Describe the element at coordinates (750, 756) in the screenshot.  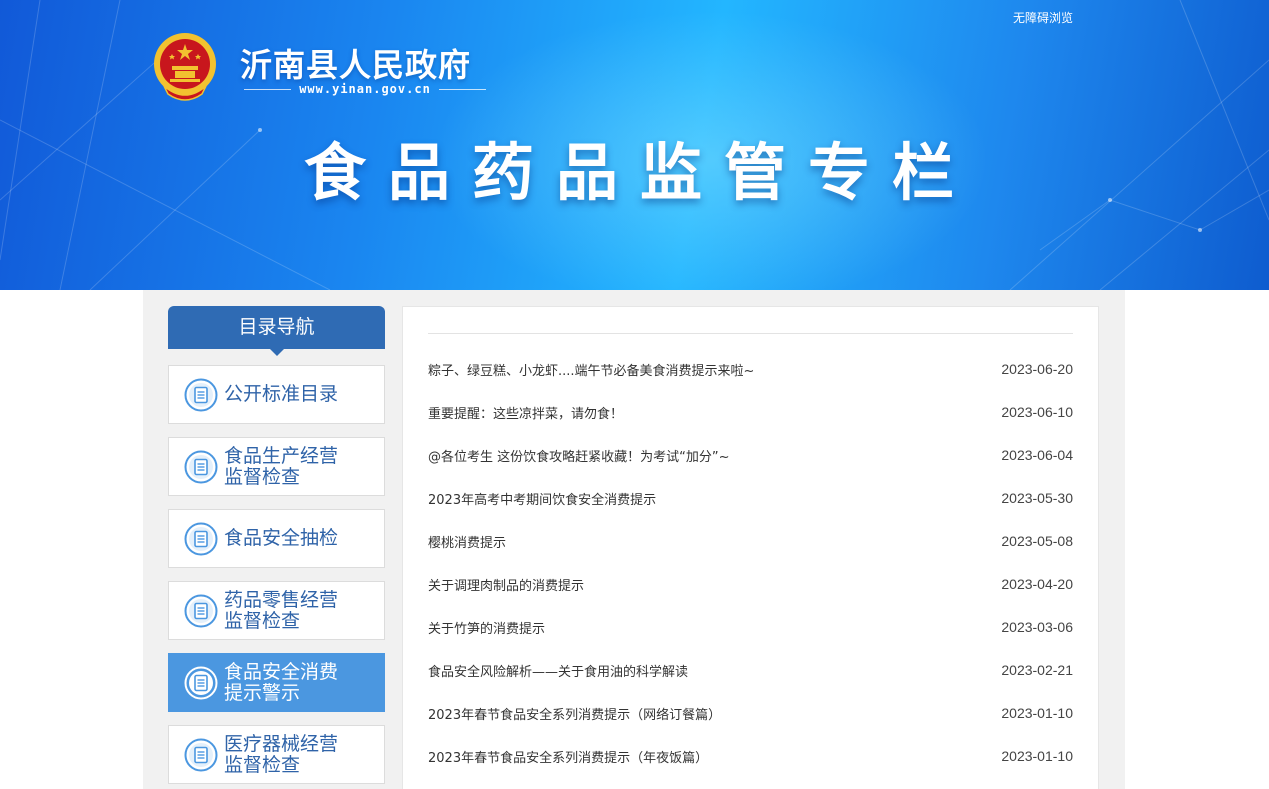
I see `list-item: 2023年春节食品安全系列消费提示（年夜饭篇） 2023-01-10` at that location.